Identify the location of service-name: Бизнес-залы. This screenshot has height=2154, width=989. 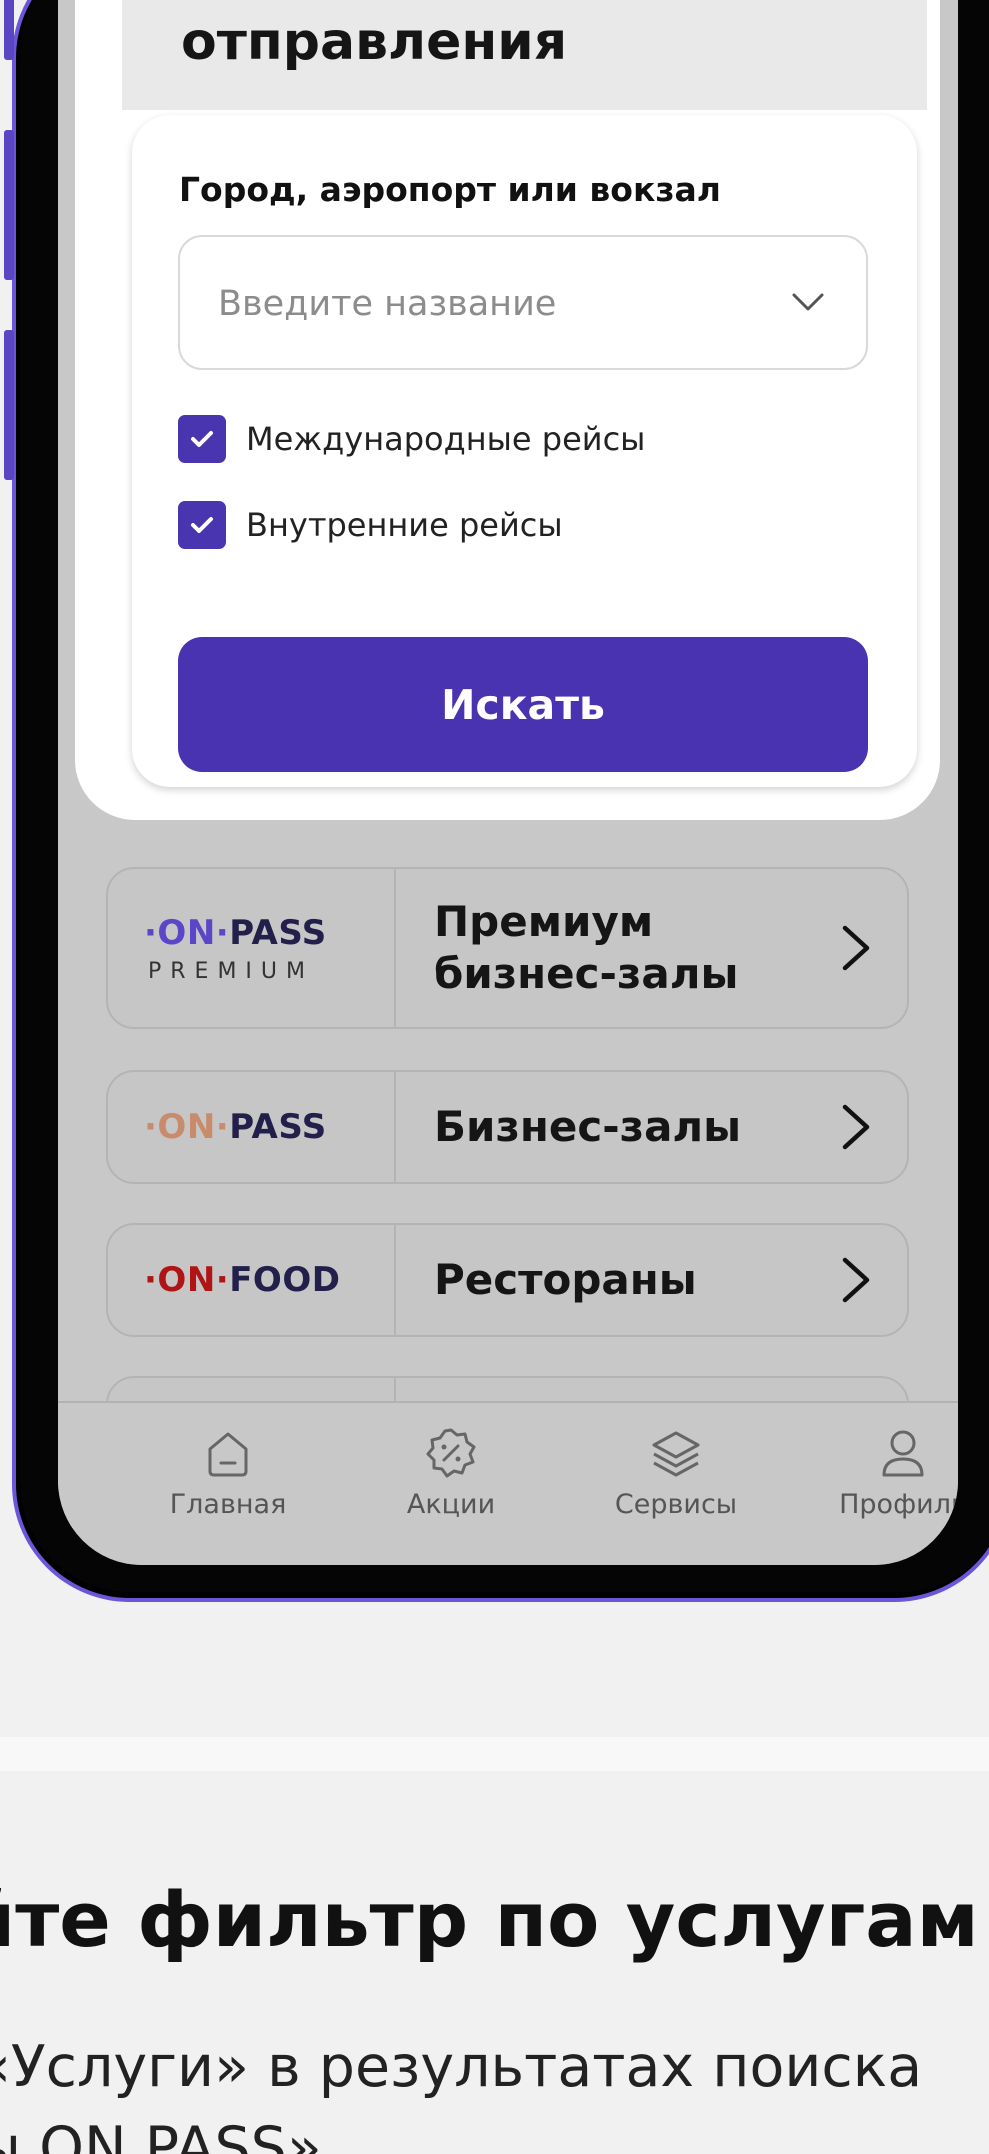
(588, 1126).